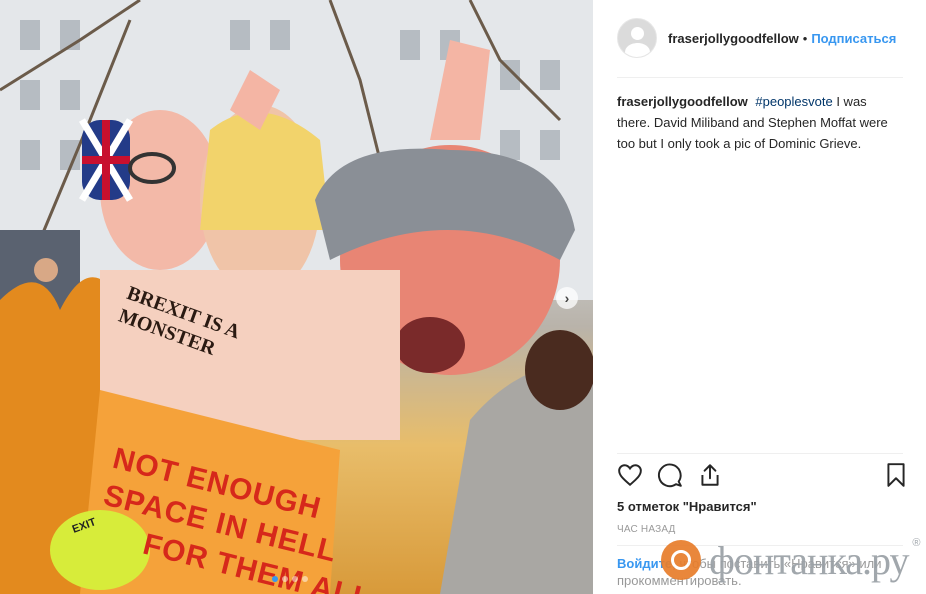  Describe the element at coordinates (710, 475) in the screenshot. I see `share-icon` at that location.